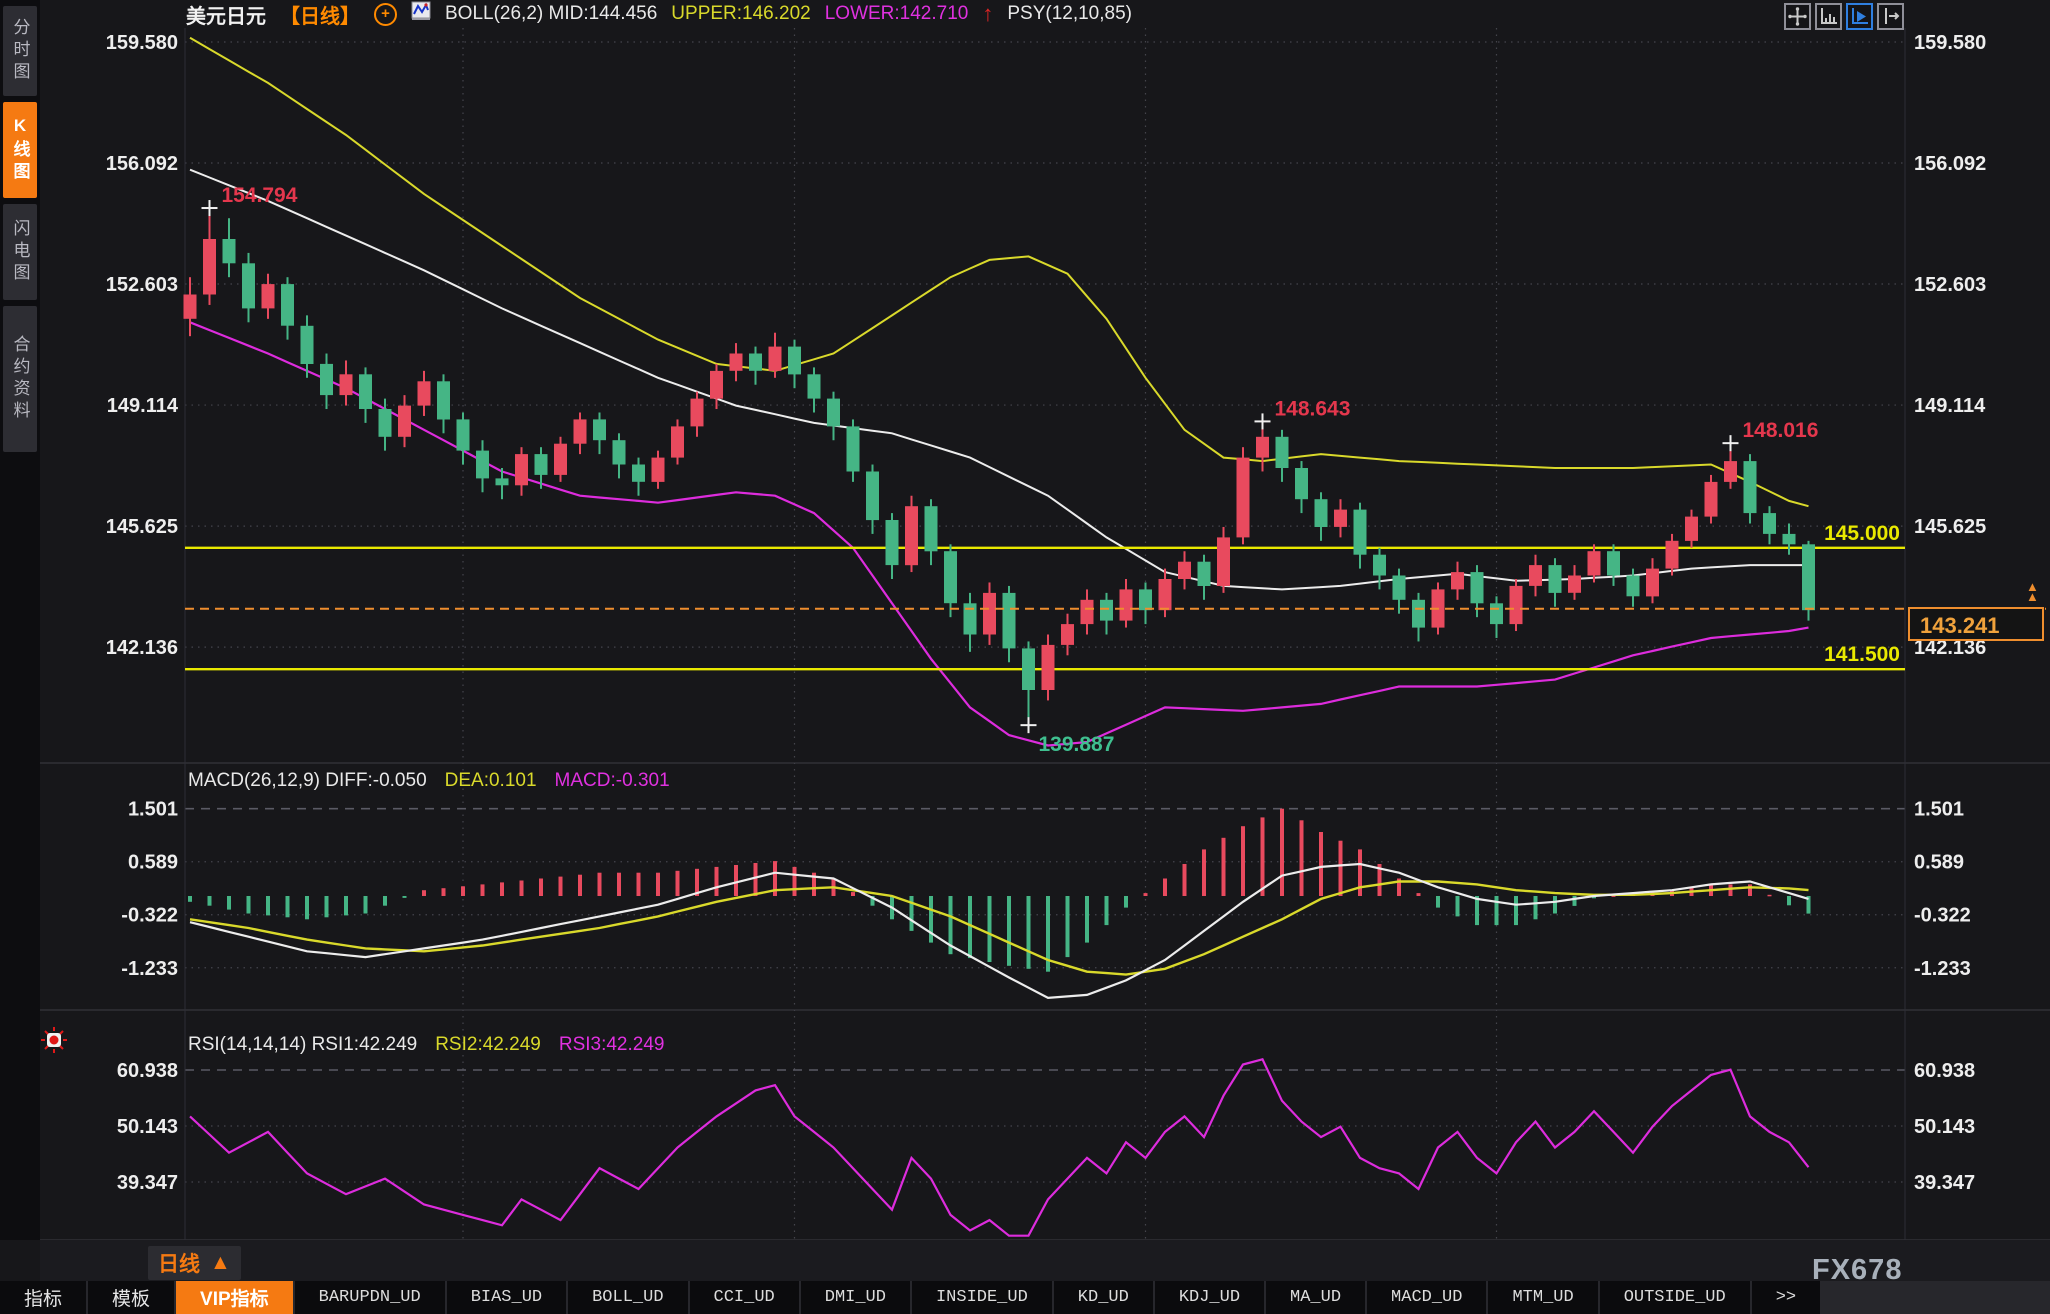 The height and width of the screenshot is (1314, 2050). I want to click on bottom-tab-10: KDJ_UD, so click(1209, 1297).